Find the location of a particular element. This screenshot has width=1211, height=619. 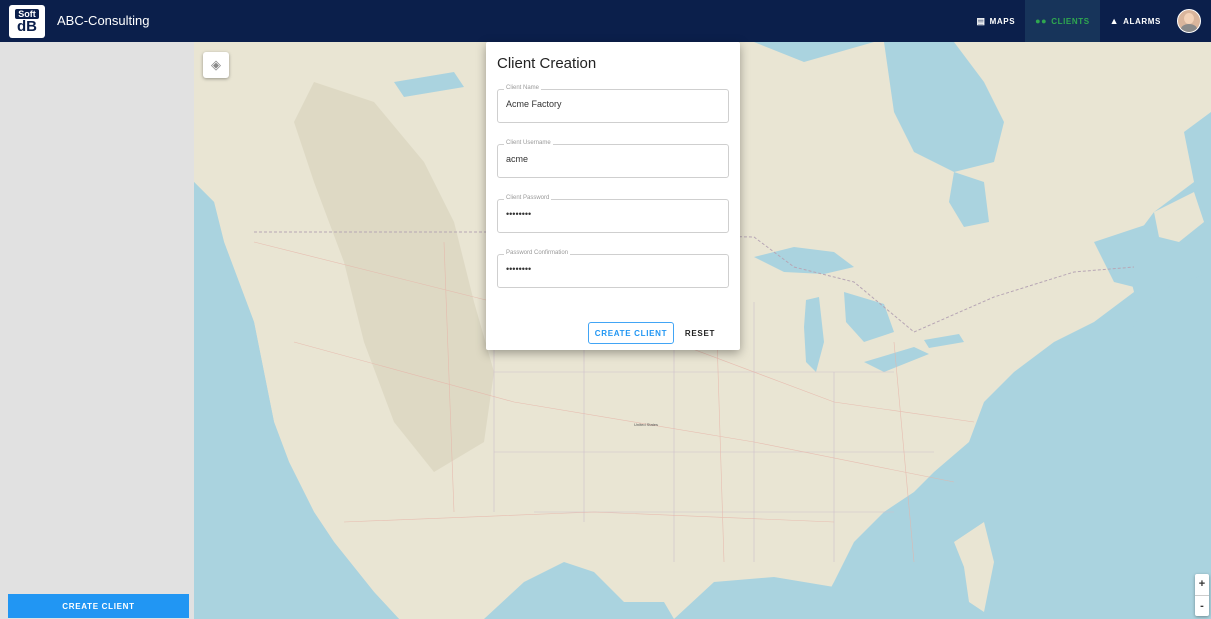

florida is located at coordinates (974, 567).